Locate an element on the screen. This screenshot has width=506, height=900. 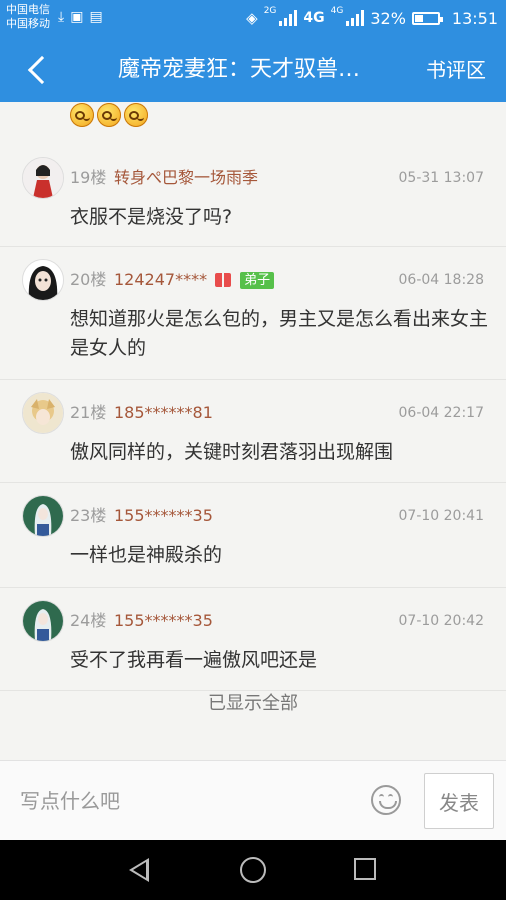
publish-button: 发表 is located at coordinates (459, 801).